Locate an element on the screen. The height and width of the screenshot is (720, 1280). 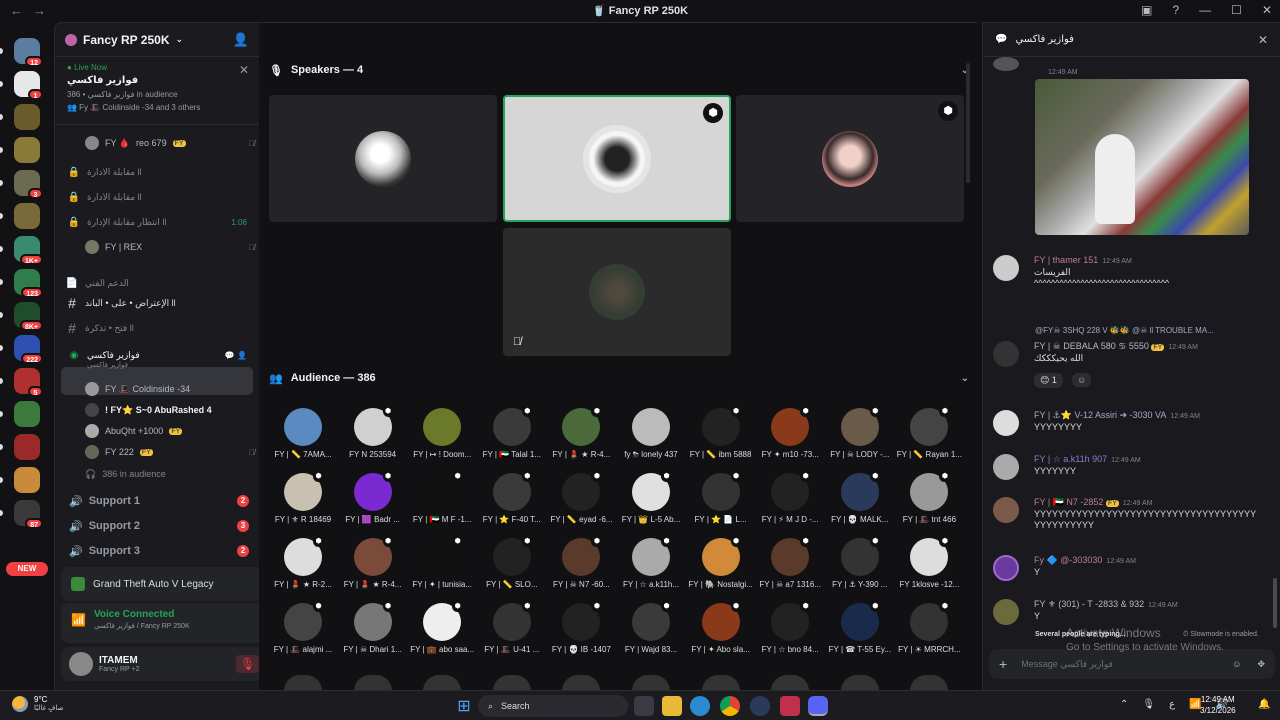
taskbar-search: ⌕ Search is located at coordinates (553, 706).